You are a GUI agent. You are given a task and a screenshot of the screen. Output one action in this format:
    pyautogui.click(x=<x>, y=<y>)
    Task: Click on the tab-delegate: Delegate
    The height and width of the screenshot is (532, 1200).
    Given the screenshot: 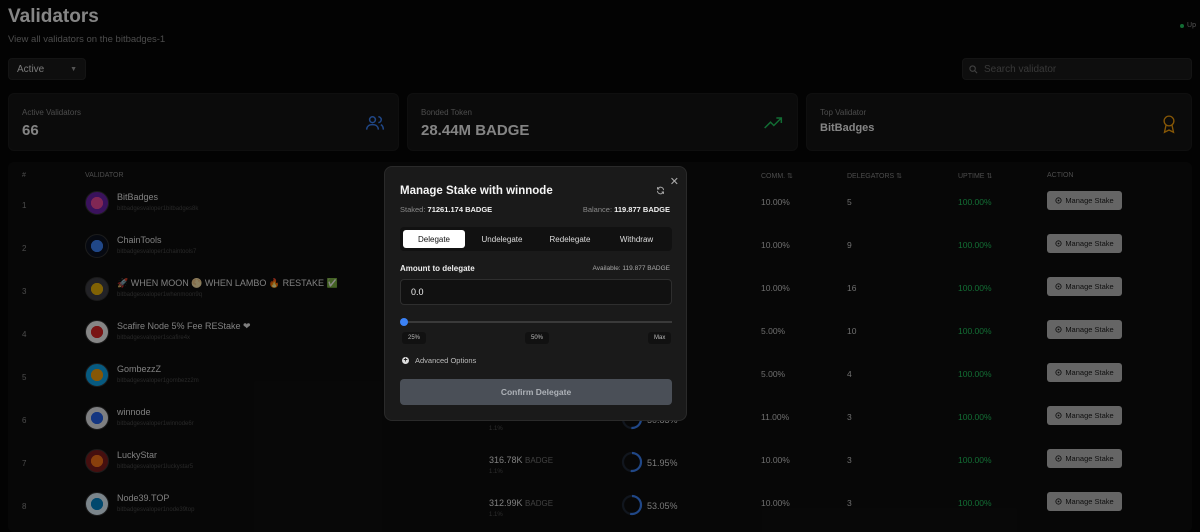 What is the action you would take?
    pyautogui.click(x=434, y=239)
    